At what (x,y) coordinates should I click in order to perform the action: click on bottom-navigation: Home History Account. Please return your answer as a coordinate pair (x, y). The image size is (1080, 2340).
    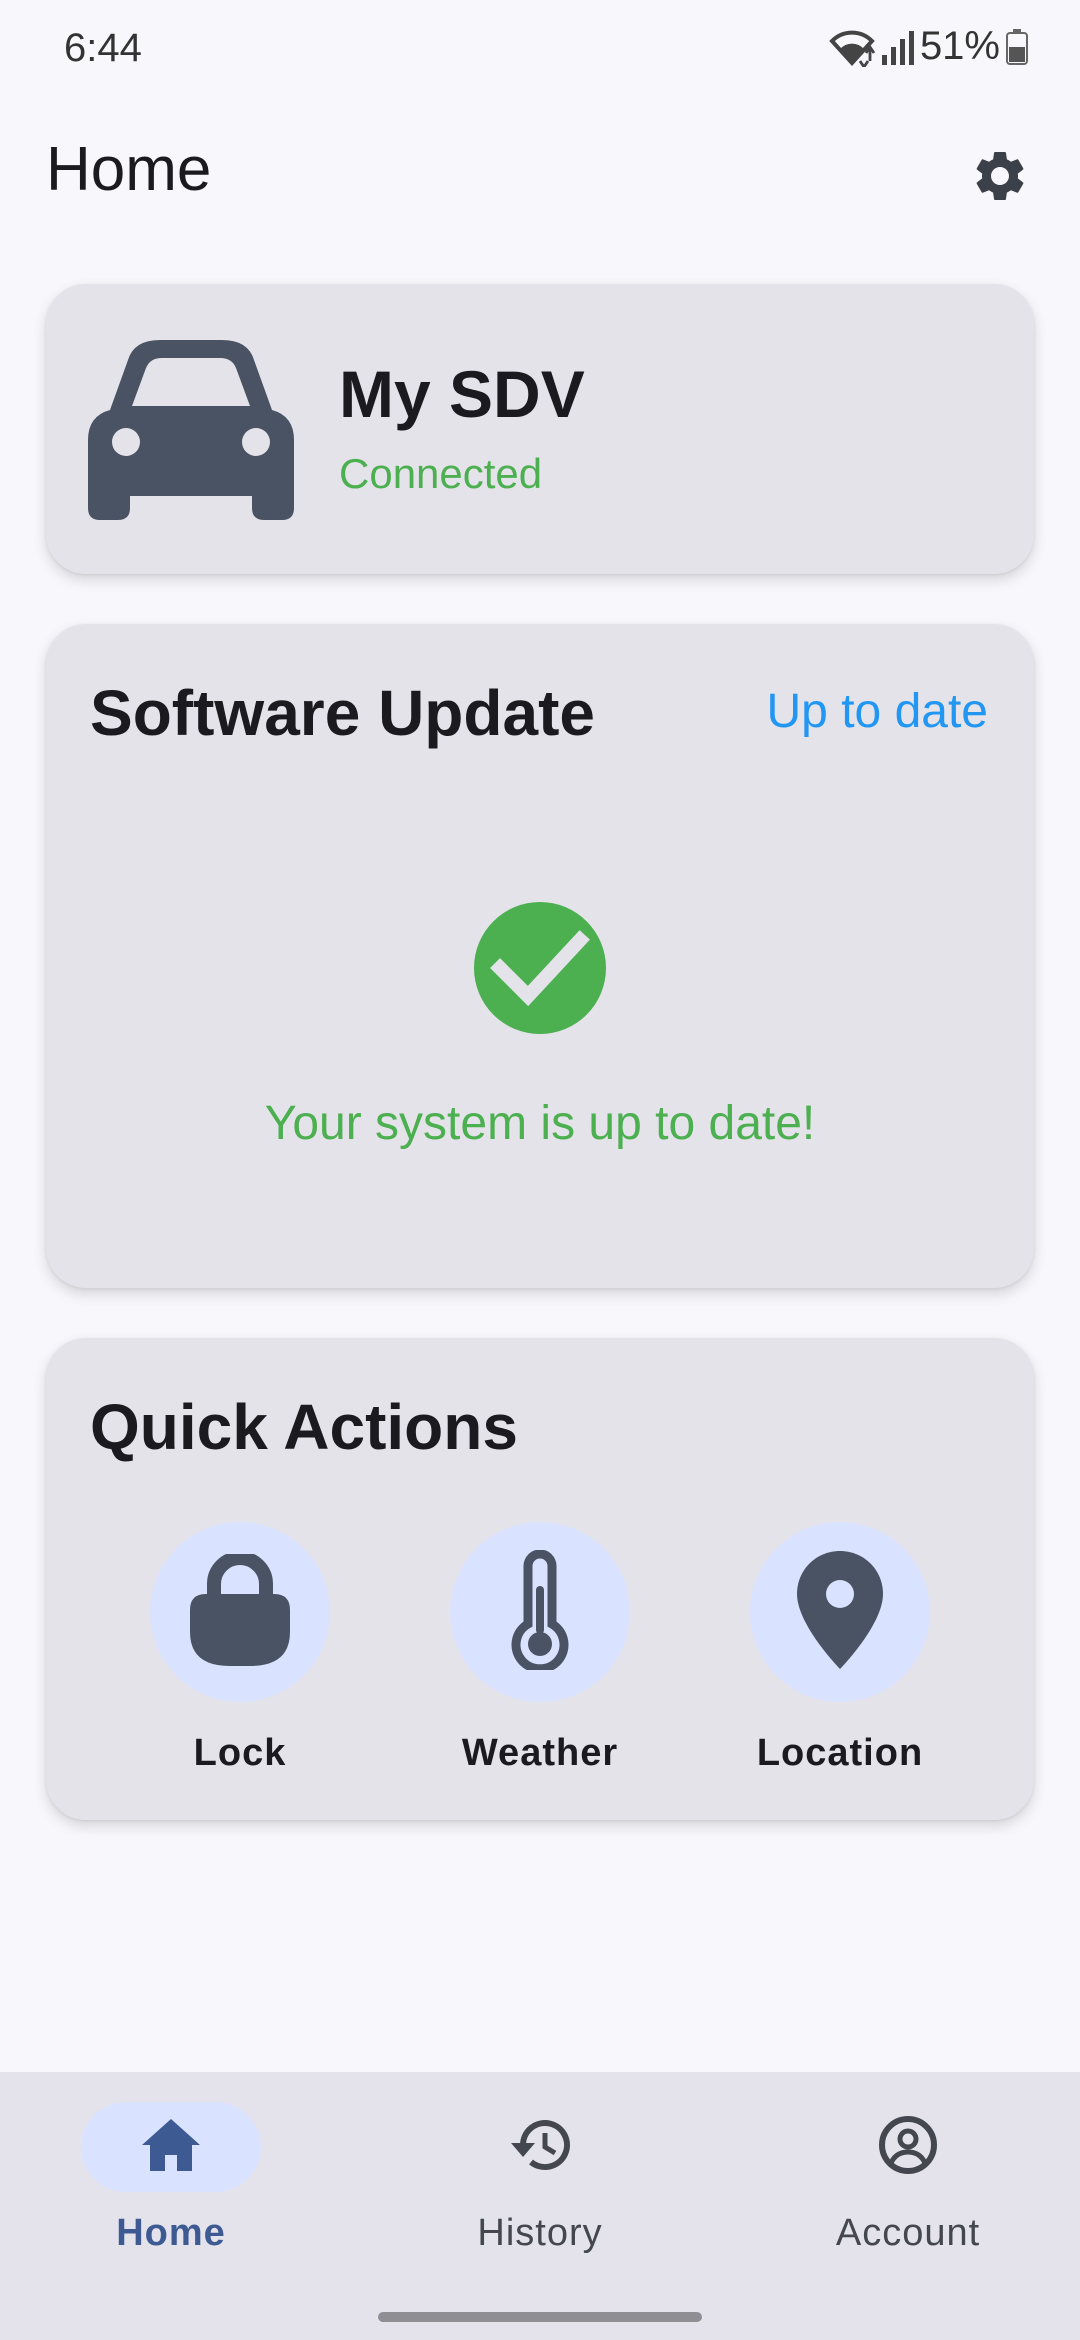
    Looking at the image, I should click on (540, 2206).